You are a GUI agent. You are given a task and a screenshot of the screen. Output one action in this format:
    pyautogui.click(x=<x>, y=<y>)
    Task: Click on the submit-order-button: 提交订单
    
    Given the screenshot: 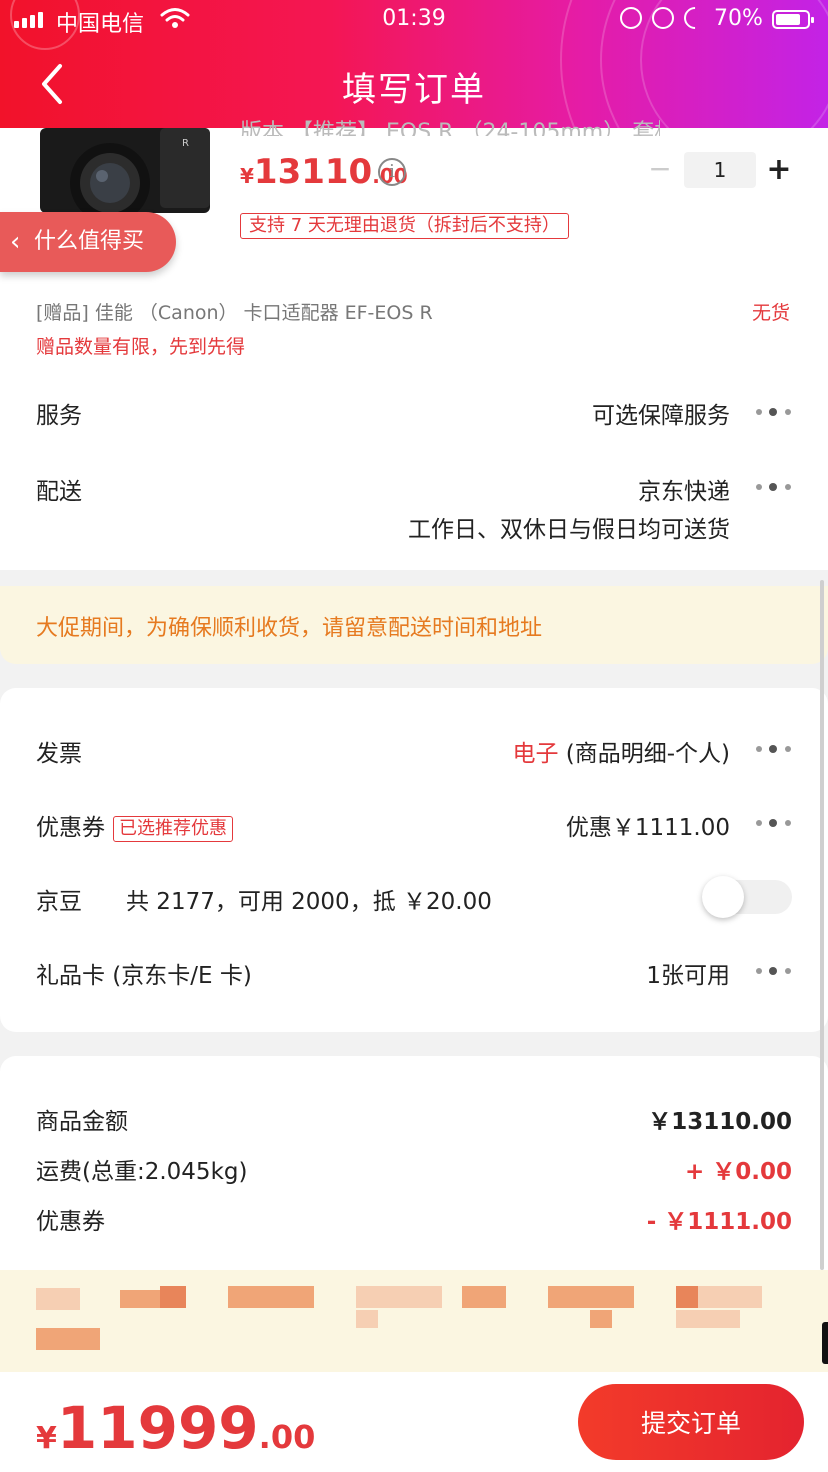 What is the action you would take?
    pyautogui.click(x=691, y=1422)
    